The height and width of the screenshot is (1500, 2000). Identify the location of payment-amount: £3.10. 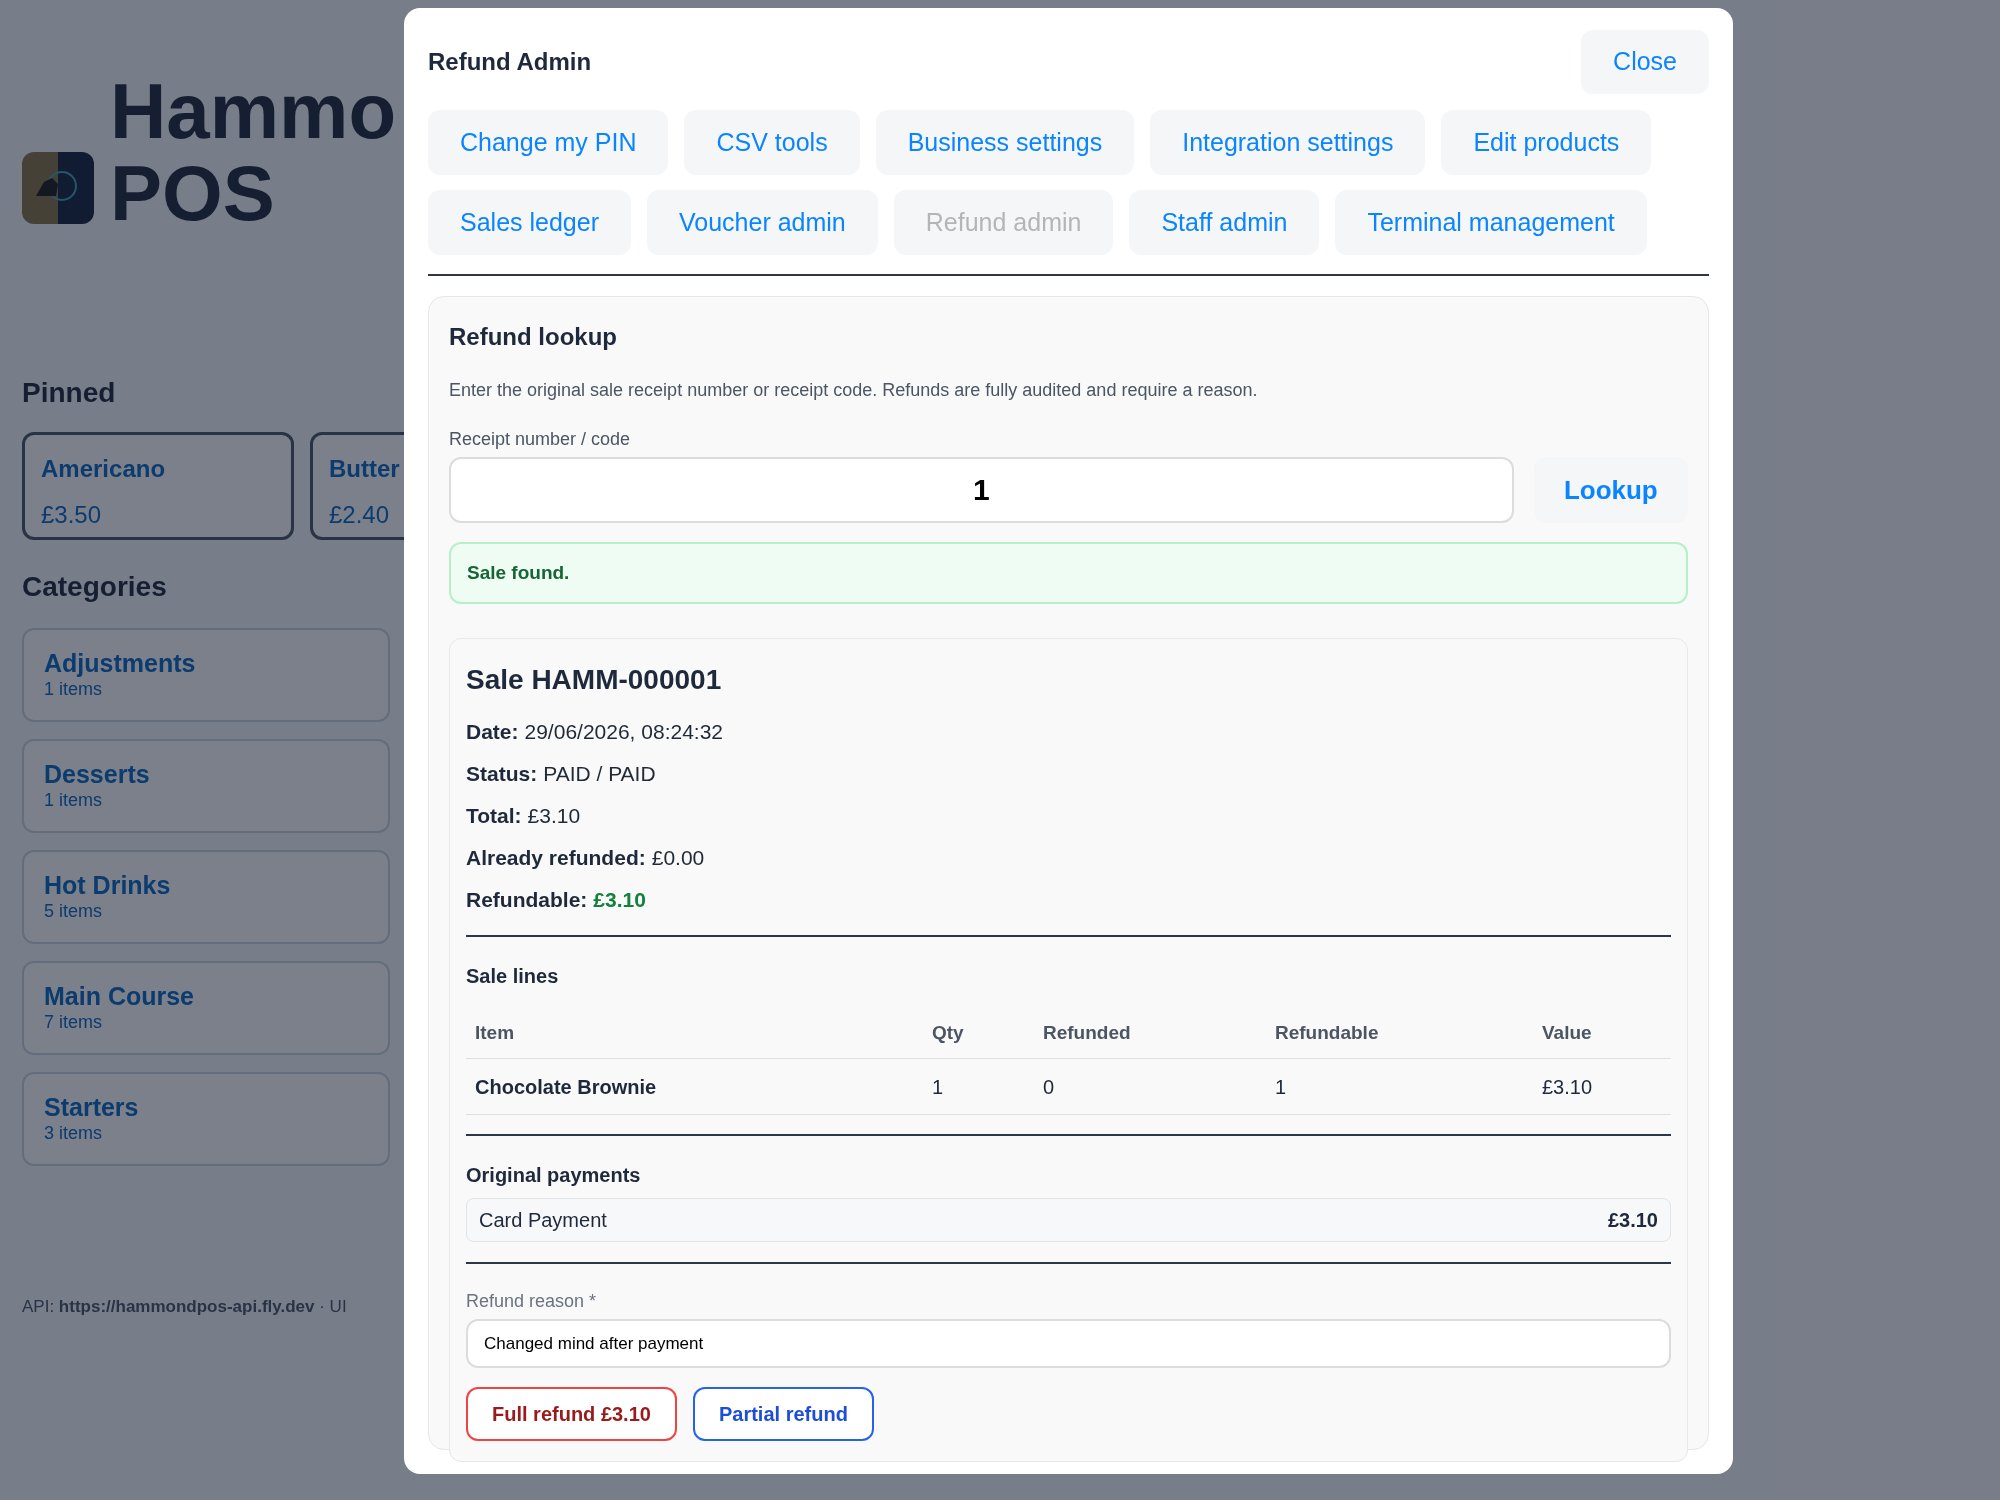
(1632, 1220).